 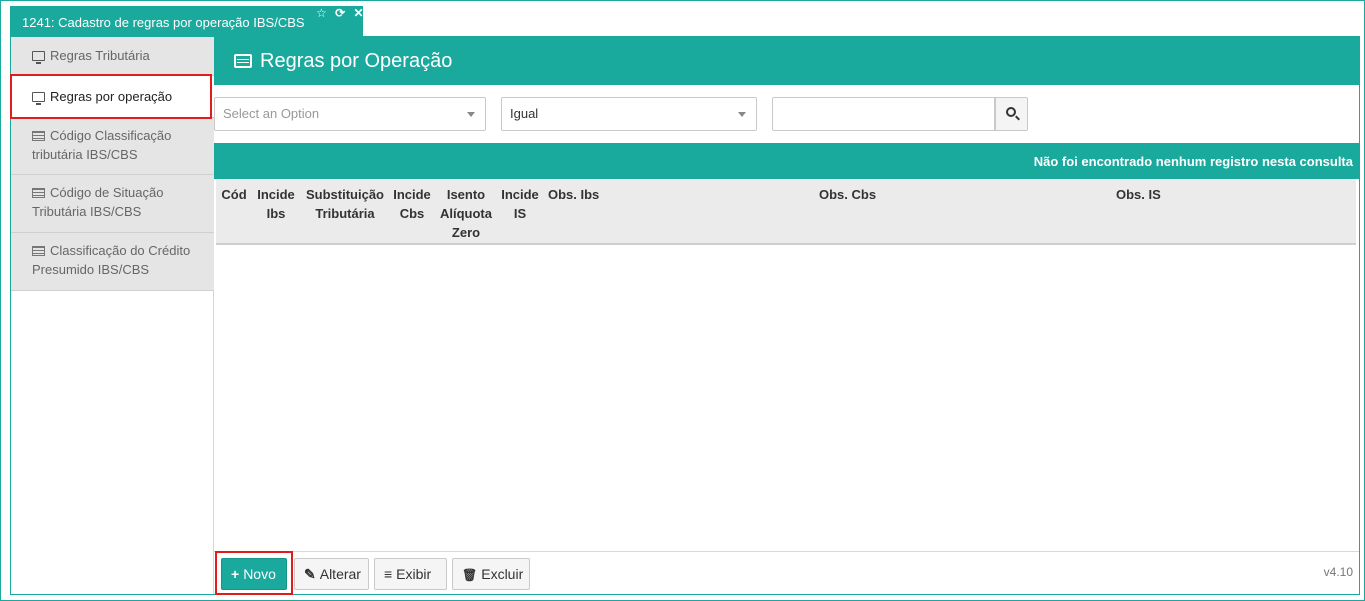 What do you see at coordinates (414, 574) in the screenshot?
I see `exibir-button-label: Exibir` at bounding box center [414, 574].